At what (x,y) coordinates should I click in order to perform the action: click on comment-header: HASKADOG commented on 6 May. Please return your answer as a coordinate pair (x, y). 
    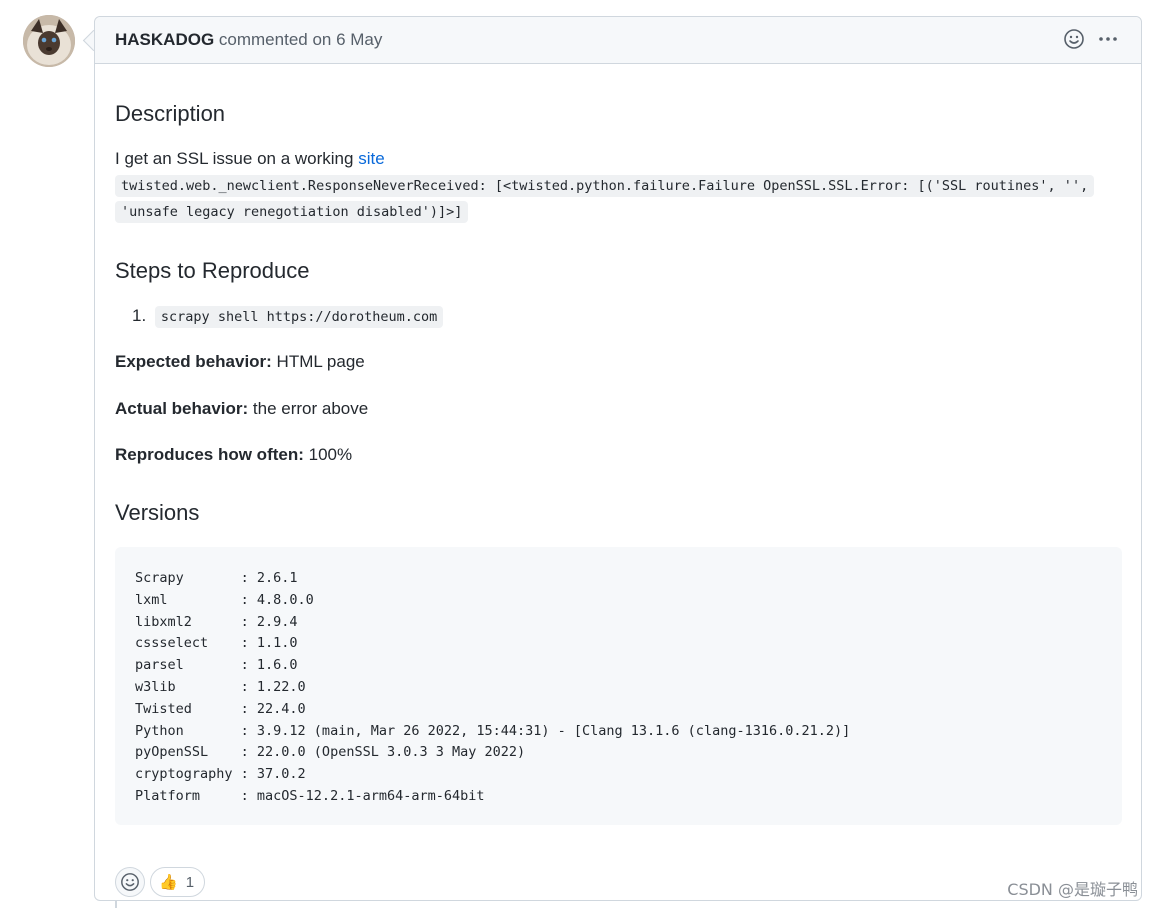
    Looking at the image, I should click on (618, 40).